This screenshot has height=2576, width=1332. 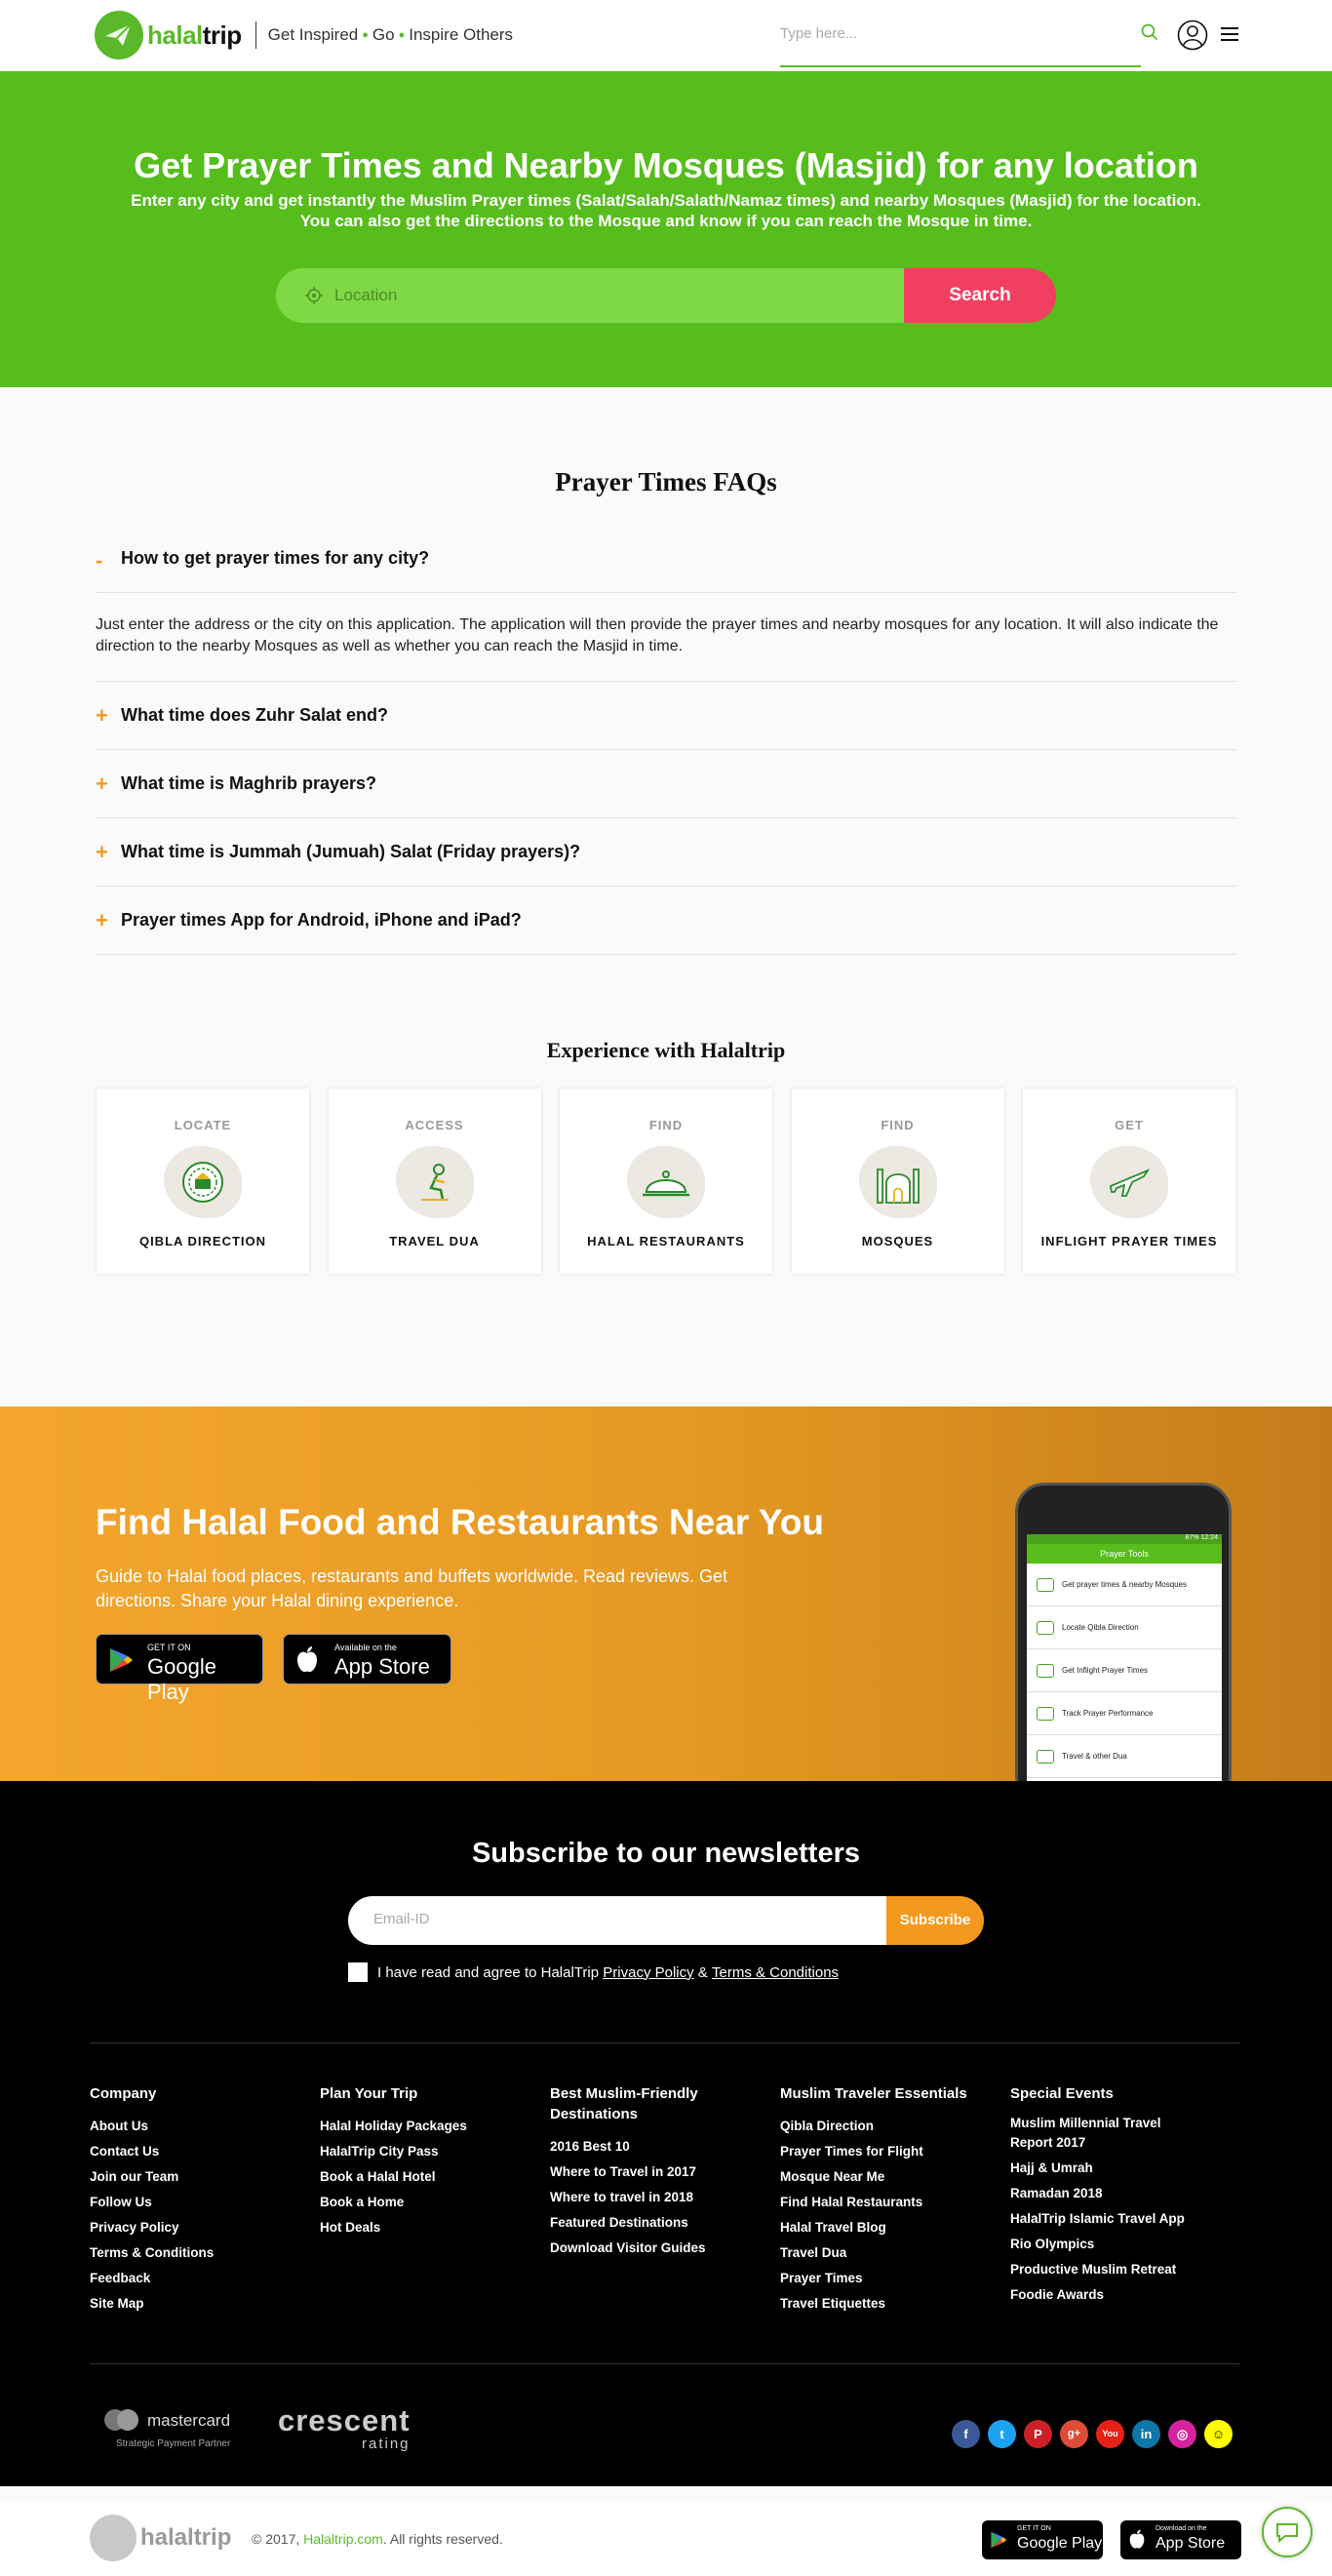 What do you see at coordinates (160, 2538) in the screenshot?
I see `footer-logo: halaltrip` at bounding box center [160, 2538].